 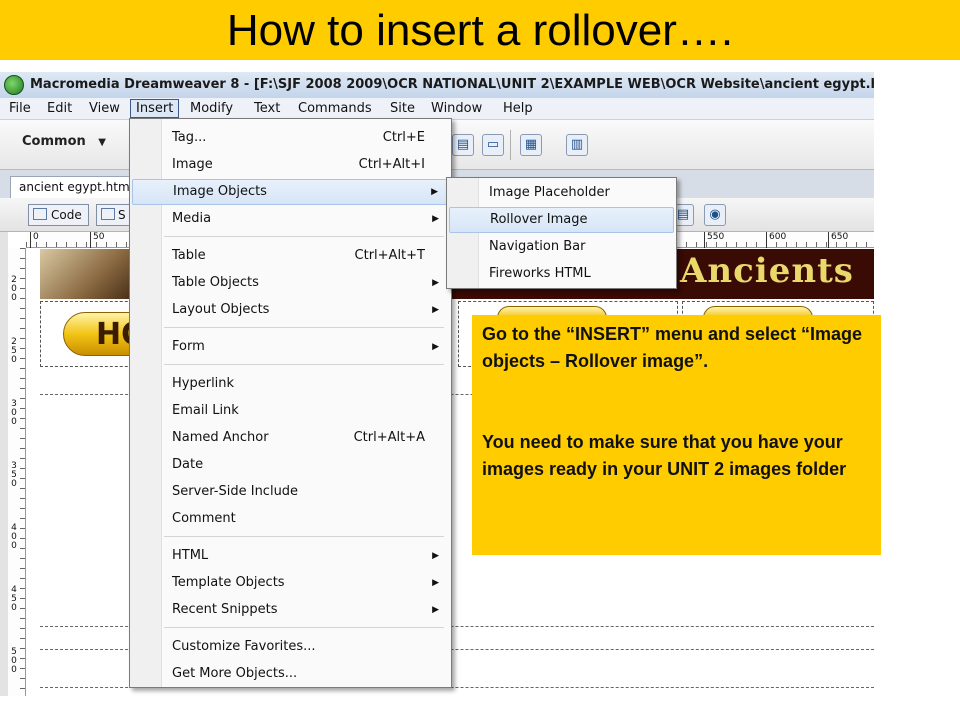 What do you see at coordinates (290, 438) in the screenshot?
I see `menu-item-named-anchor: Named Anchor Ctrl+Alt+A` at bounding box center [290, 438].